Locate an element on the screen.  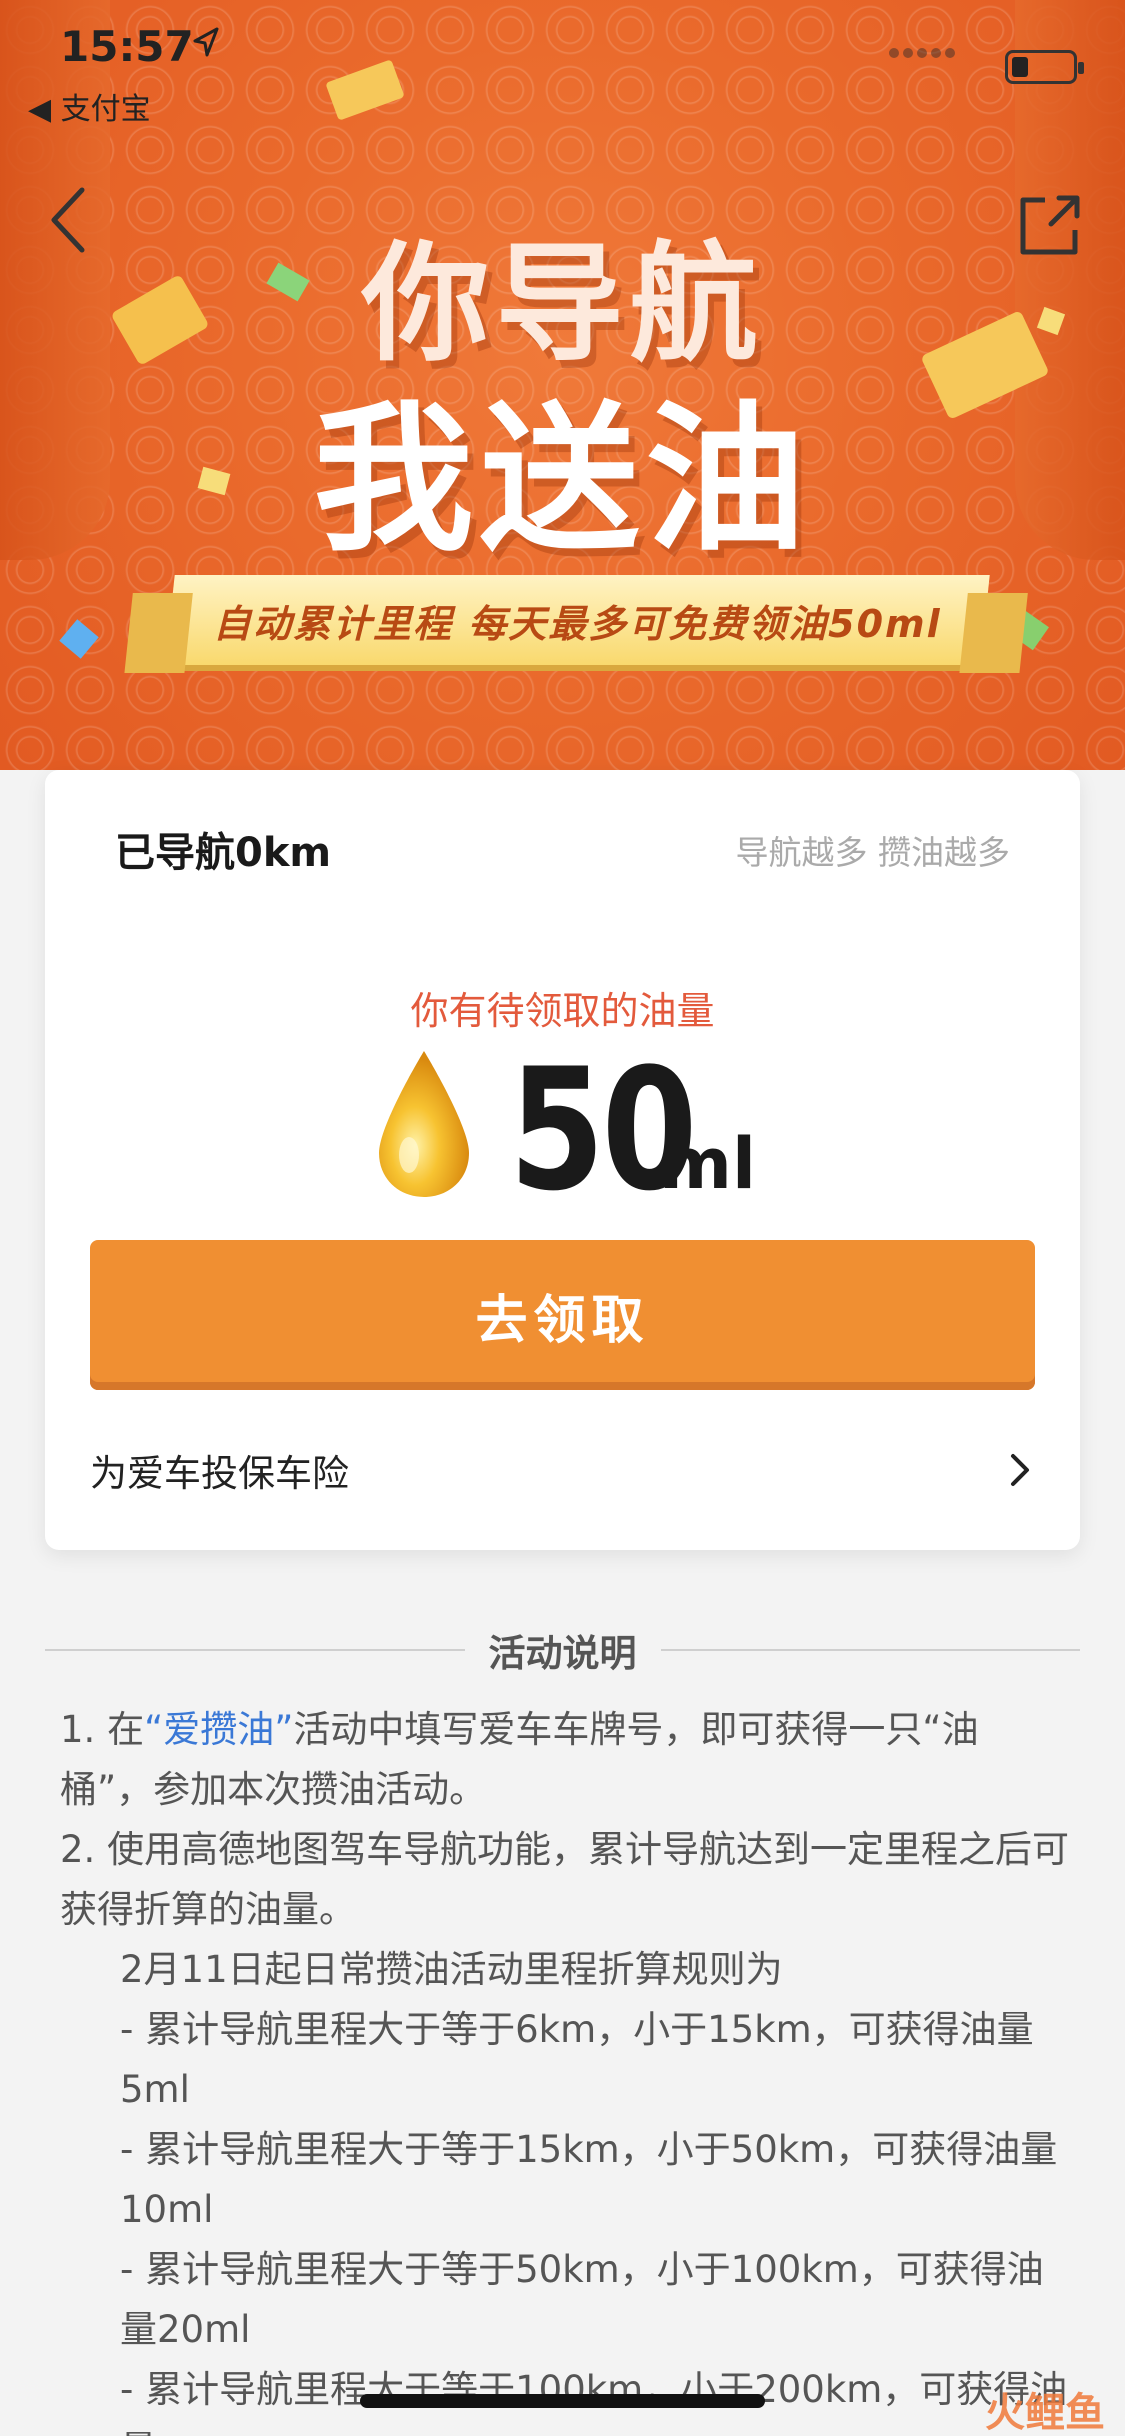
rule-item-1: 1. 在“爱攒油”活动中填写爱车车牌号，即可获得一只“油桶”，参加本次攒油活动。 is located at coordinates (519, 1759).